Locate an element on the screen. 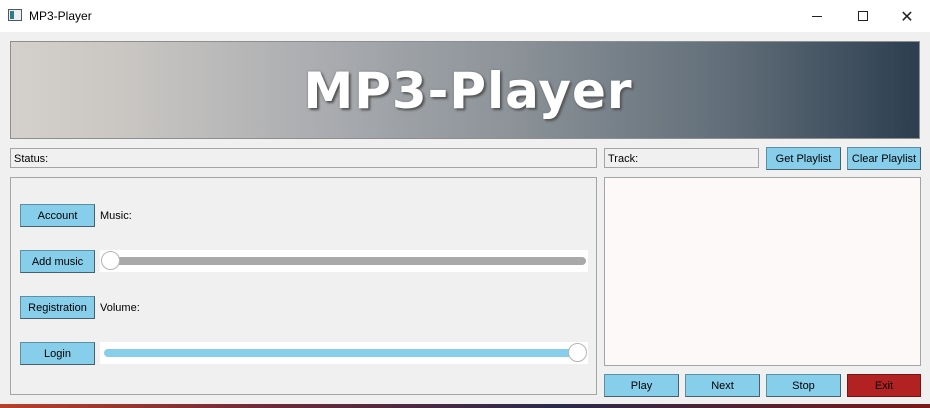 This screenshot has height=408, width=930. play-button: Play is located at coordinates (641, 385).